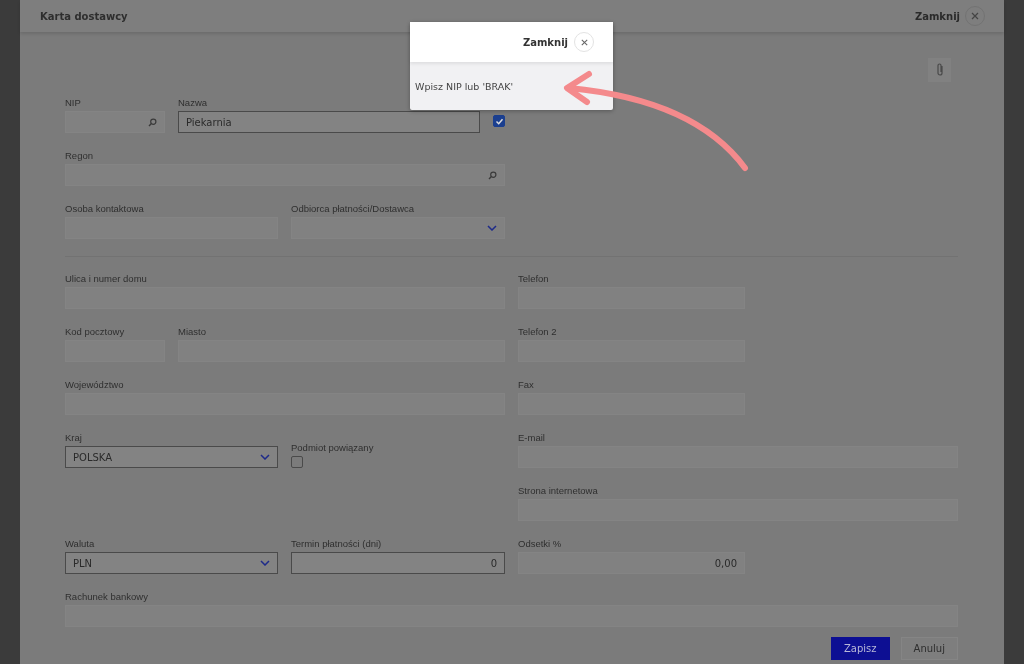  Describe the element at coordinates (398, 228) in the screenshot. I see `select-field` at that location.